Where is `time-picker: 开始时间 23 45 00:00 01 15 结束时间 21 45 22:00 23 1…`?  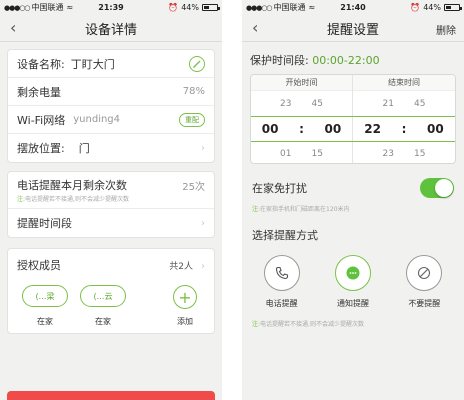 time-picker: 开始时间 23 45 00:00 01 15 结束时间 21 45 22:00 23 1… is located at coordinates (353, 119).